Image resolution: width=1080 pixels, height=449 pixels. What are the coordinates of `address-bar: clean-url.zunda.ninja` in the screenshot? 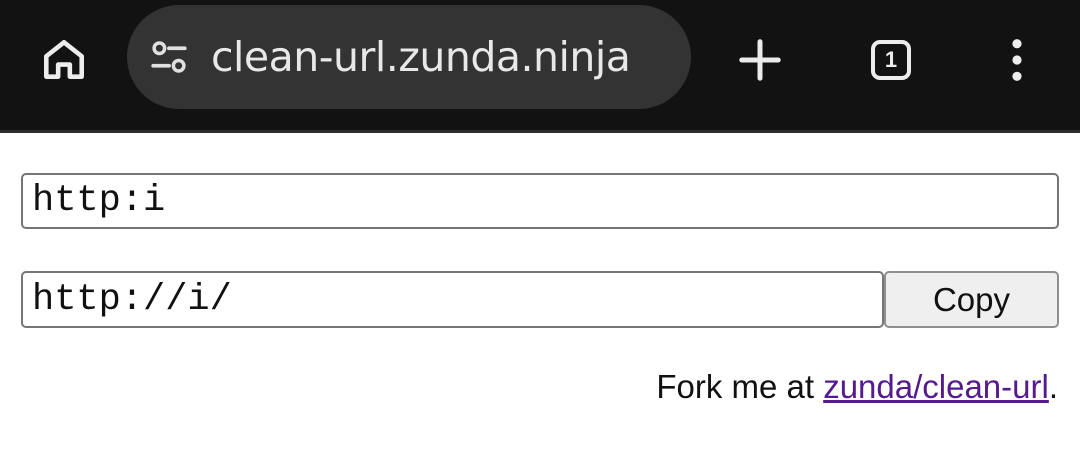 It's located at (409, 57).